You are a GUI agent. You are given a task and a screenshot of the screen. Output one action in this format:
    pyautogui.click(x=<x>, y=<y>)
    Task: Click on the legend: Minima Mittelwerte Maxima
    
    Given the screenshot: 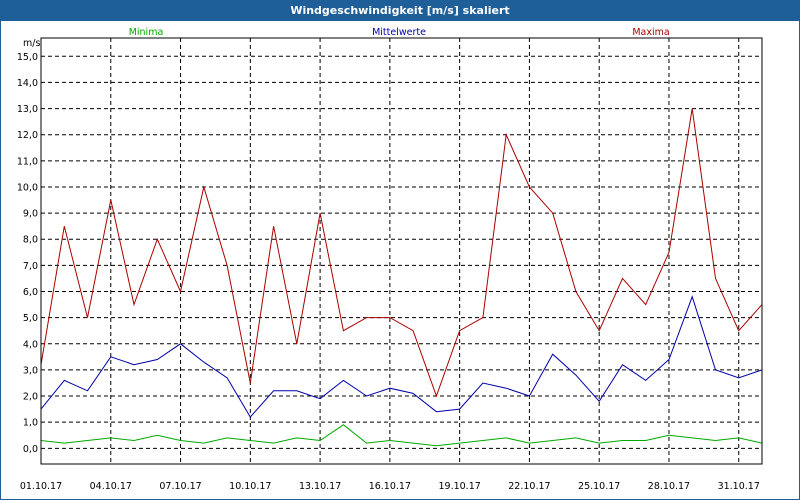 What is the action you would take?
    pyautogui.click(x=399, y=32)
    